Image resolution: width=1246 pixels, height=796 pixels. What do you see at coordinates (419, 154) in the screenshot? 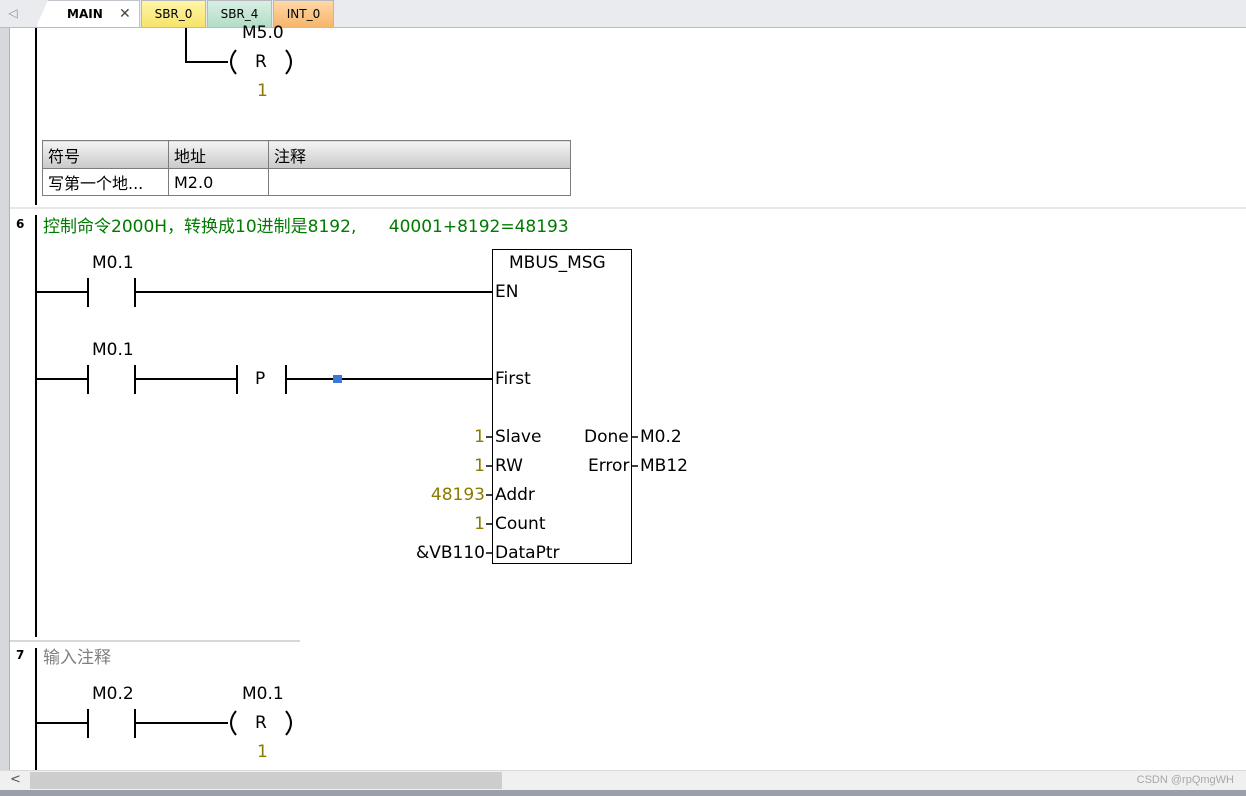
I see `symbol-table-header-comment: 注释` at bounding box center [419, 154].